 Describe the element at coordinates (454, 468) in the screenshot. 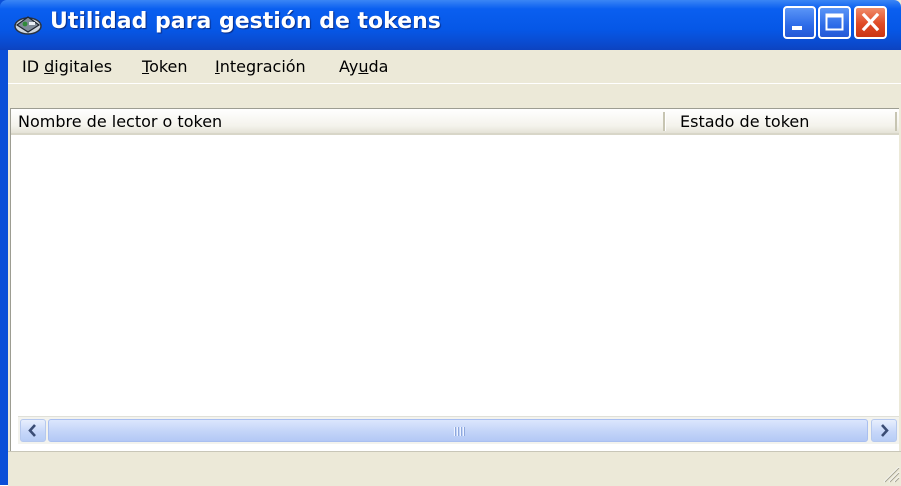

I see `status-bar` at that location.